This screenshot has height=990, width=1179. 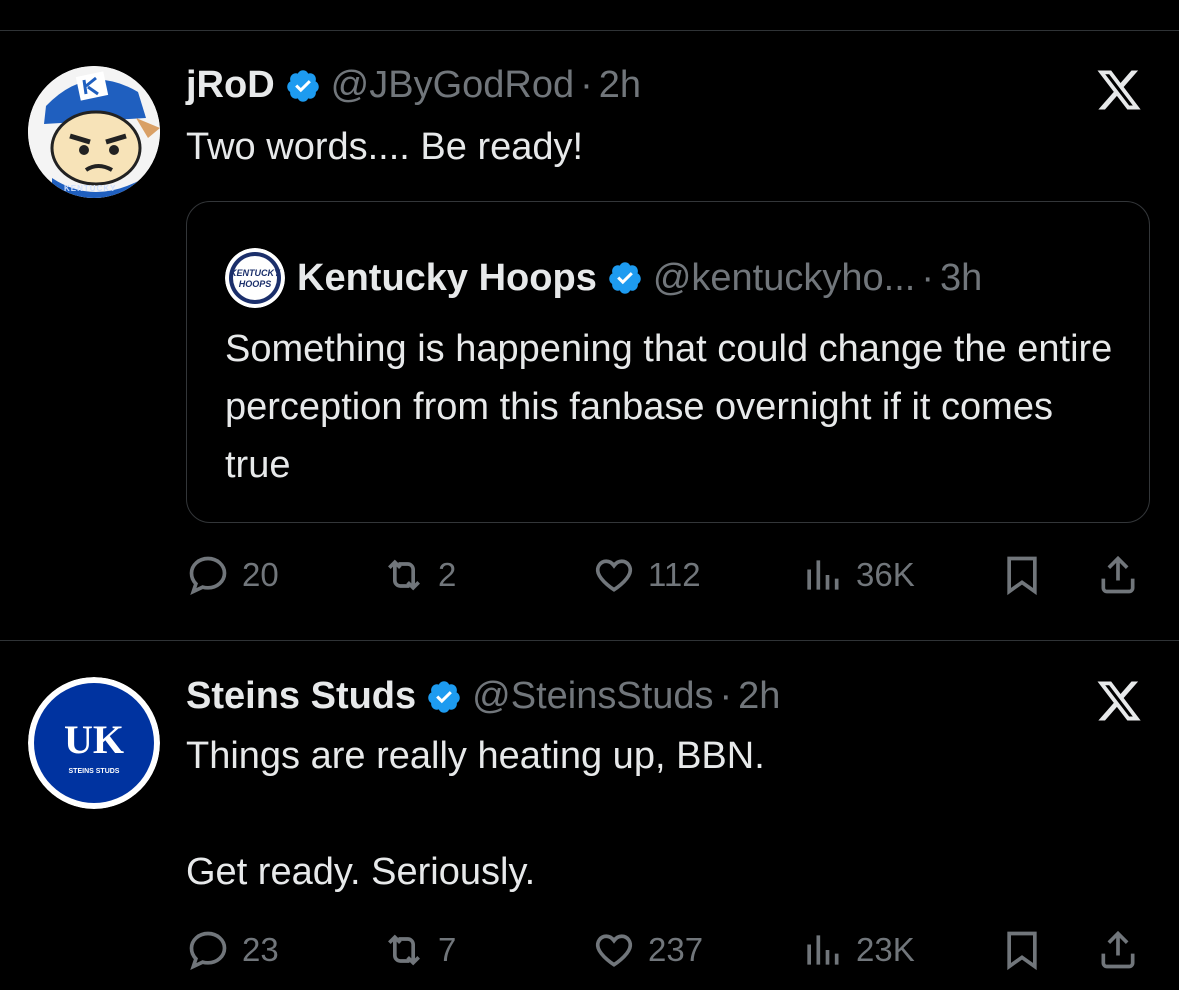 I want to click on views-count: 36K, so click(x=885, y=574).